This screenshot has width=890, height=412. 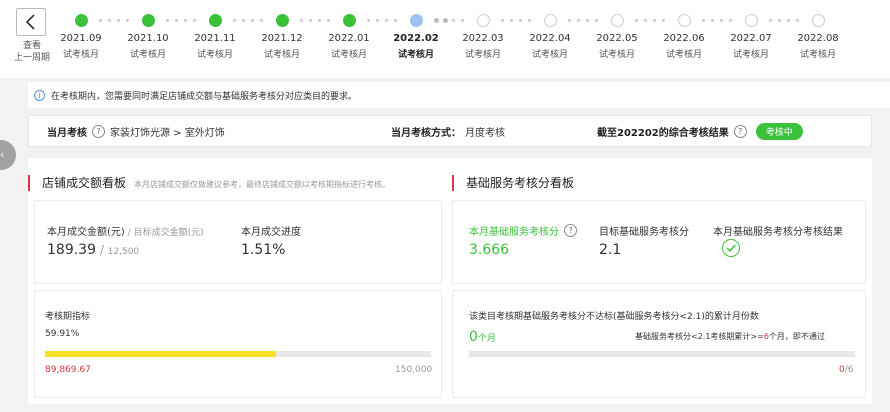 What do you see at coordinates (610, 250) in the screenshot?
I see `service-target-value: 2.1` at bounding box center [610, 250].